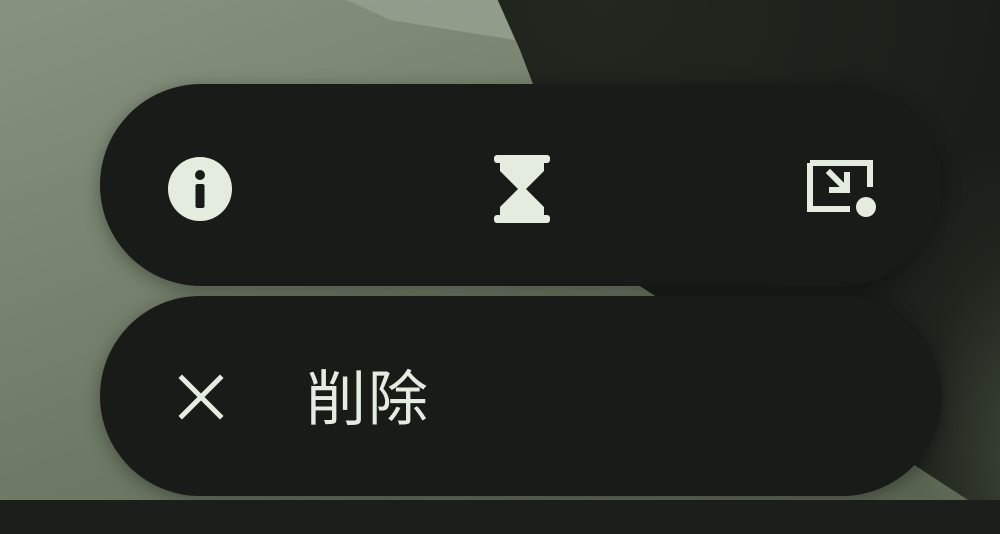 The image size is (1000, 534). I want to click on navigation-bar, so click(500, 517).